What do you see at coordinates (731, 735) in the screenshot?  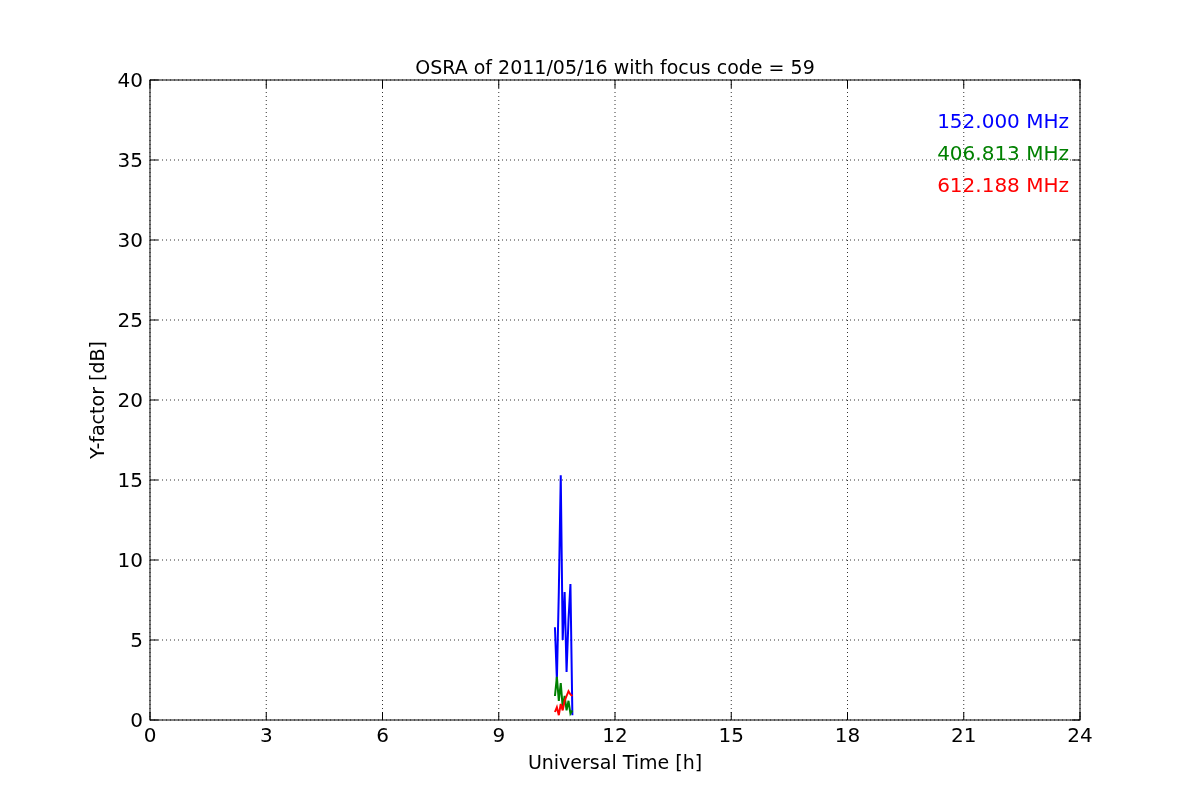 I see `x-tick-label: 15` at bounding box center [731, 735].